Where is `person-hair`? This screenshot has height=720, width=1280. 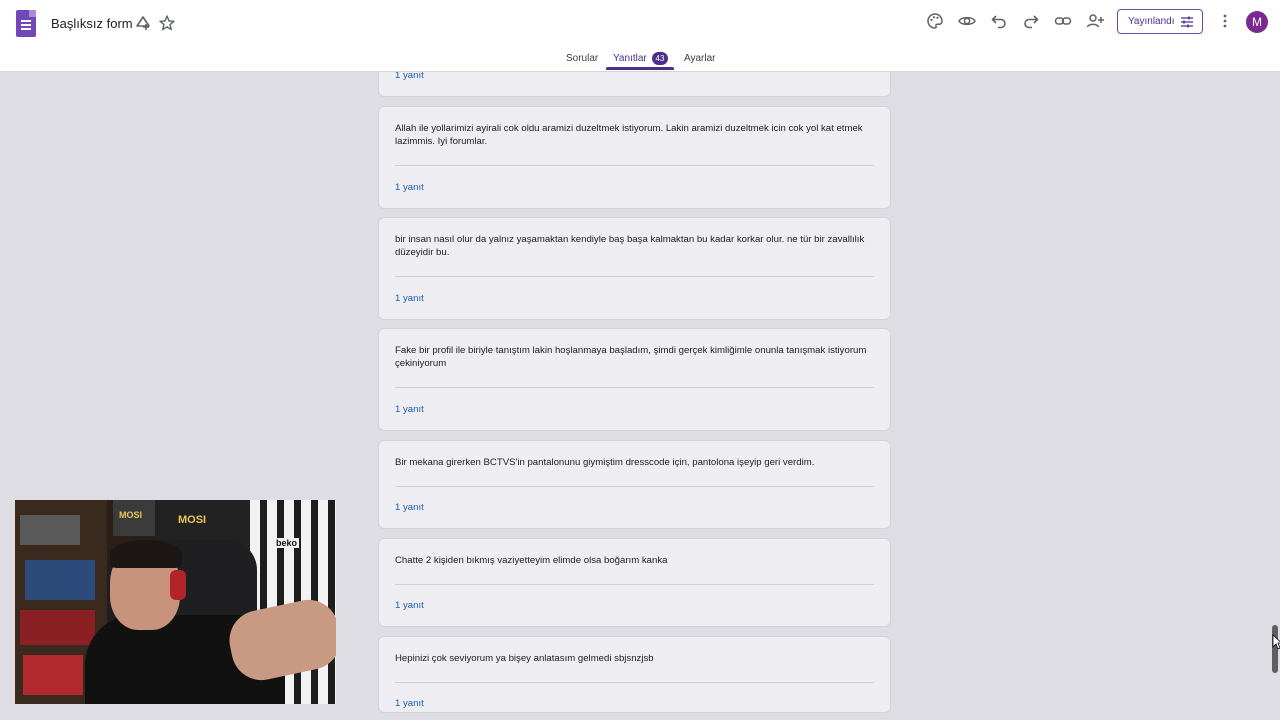
person-hair is located at coordinates (146, 554).